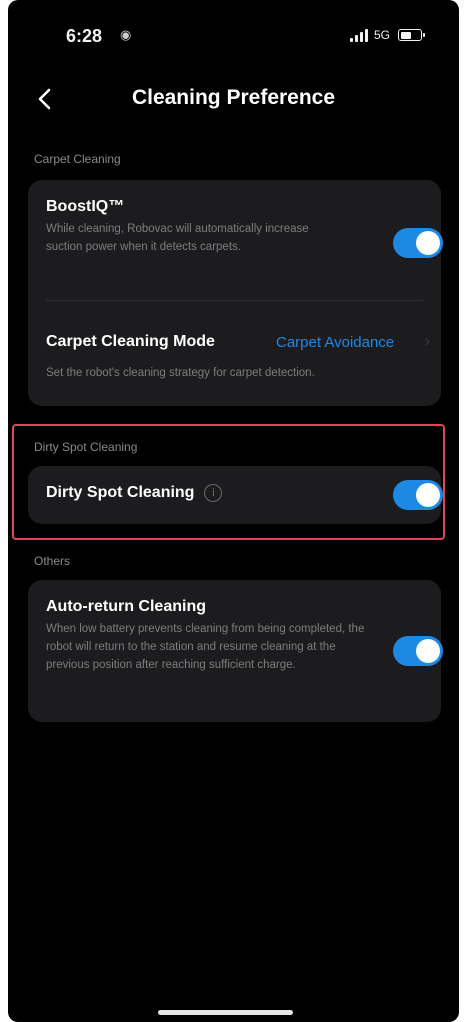 Image resolution: width=467 pixels, height=1022 pixels. Describe the element at coordinates (84, 36) in the screenshot. I see `status-time: 6:28` at that location.